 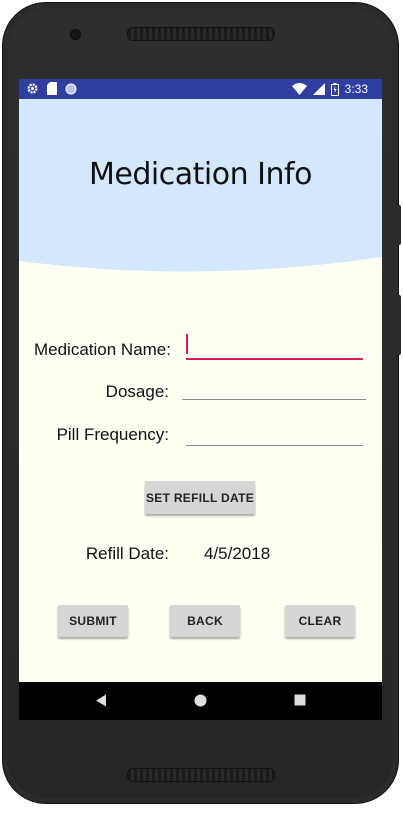 What do you see at coordinates (201, 34) in the screenshot?
I see `top-speaker` at bounding box center [201, 34].